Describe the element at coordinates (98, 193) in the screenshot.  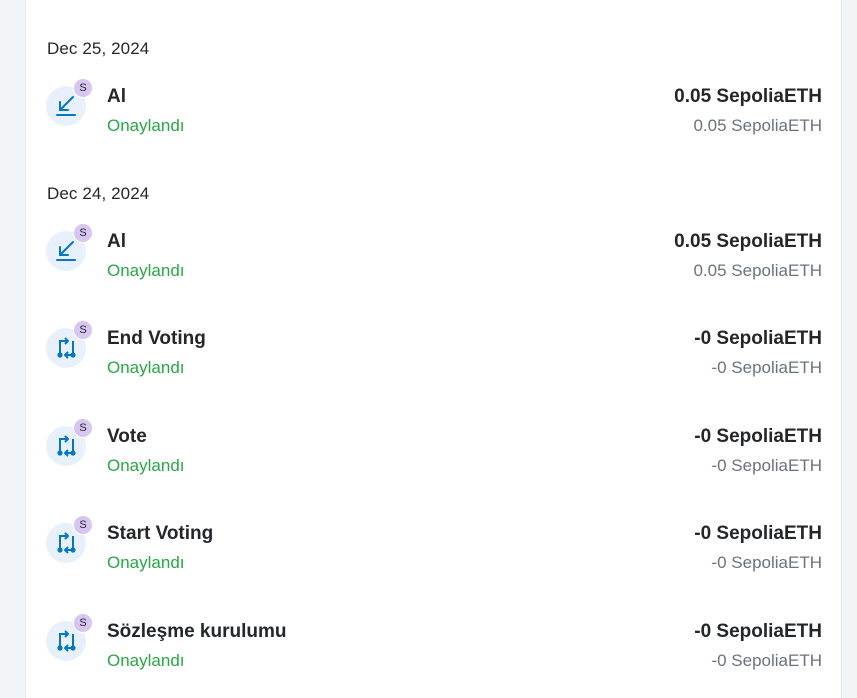
I see `date-header: Dec 24, 2024` at that location.